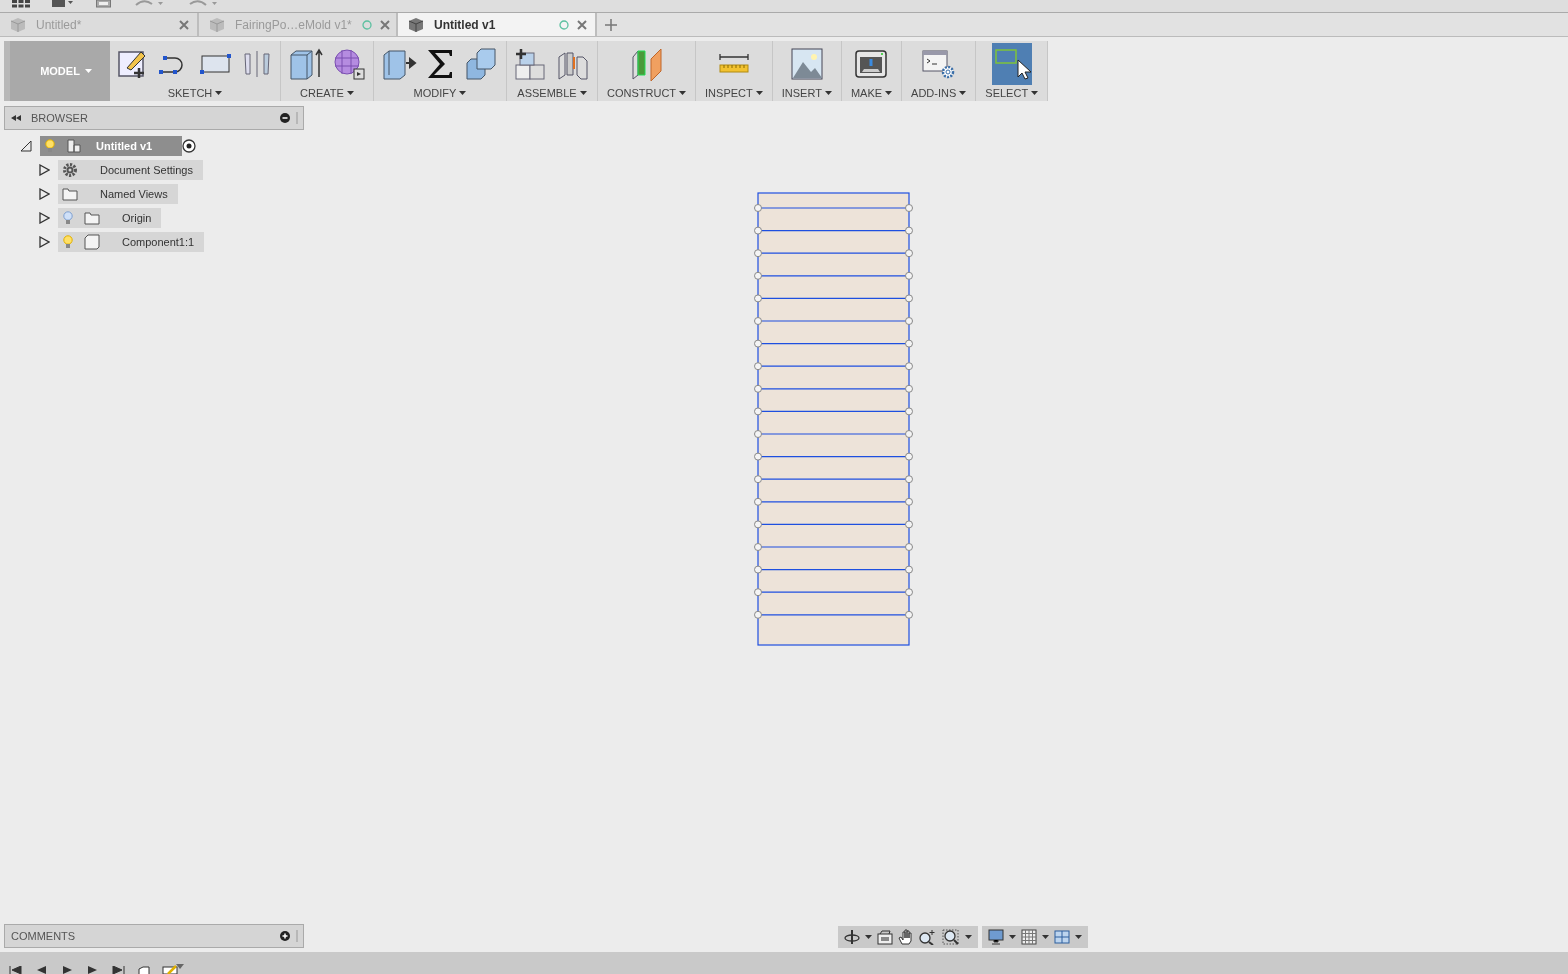 The image size is (1568, 974). What do you see at coordinates (906, 937) in the screenshot?
I see `pan-hand-icon` at bounding box center [906, 937].